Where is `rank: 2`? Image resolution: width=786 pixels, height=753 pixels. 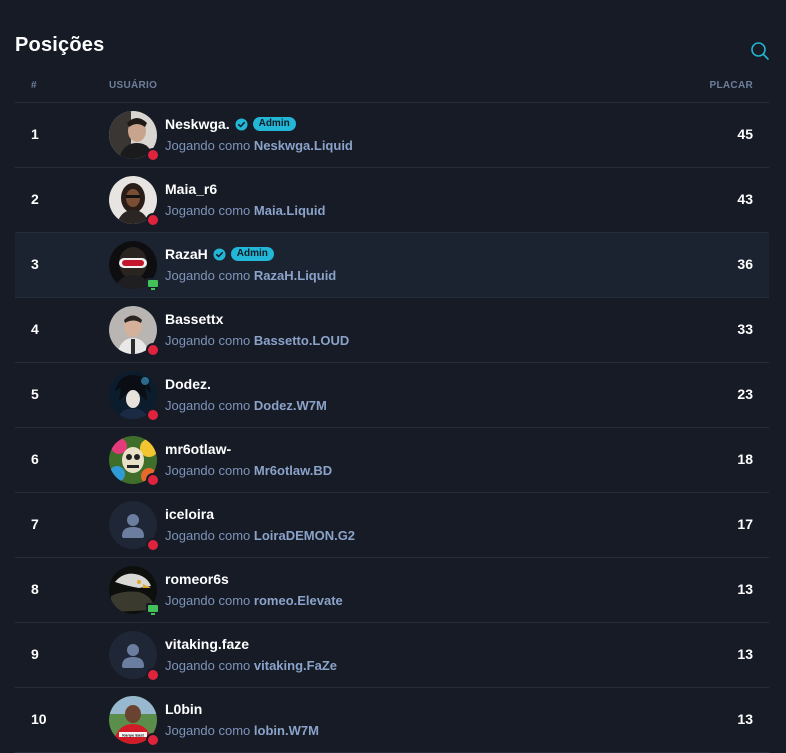 rank: 2 is located at coordinates (35, 199).